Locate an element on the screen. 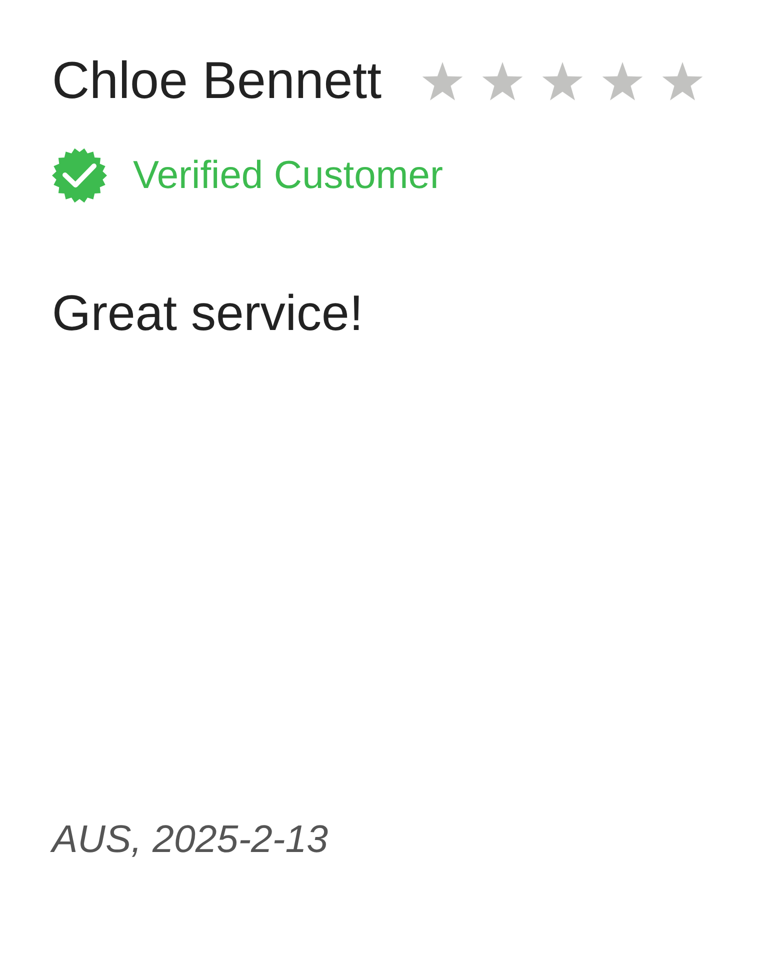 The height and width of the screenshot is (965, 768). review-location-date: AUS, 2025-2-13 is located at coordinates (190, 840).